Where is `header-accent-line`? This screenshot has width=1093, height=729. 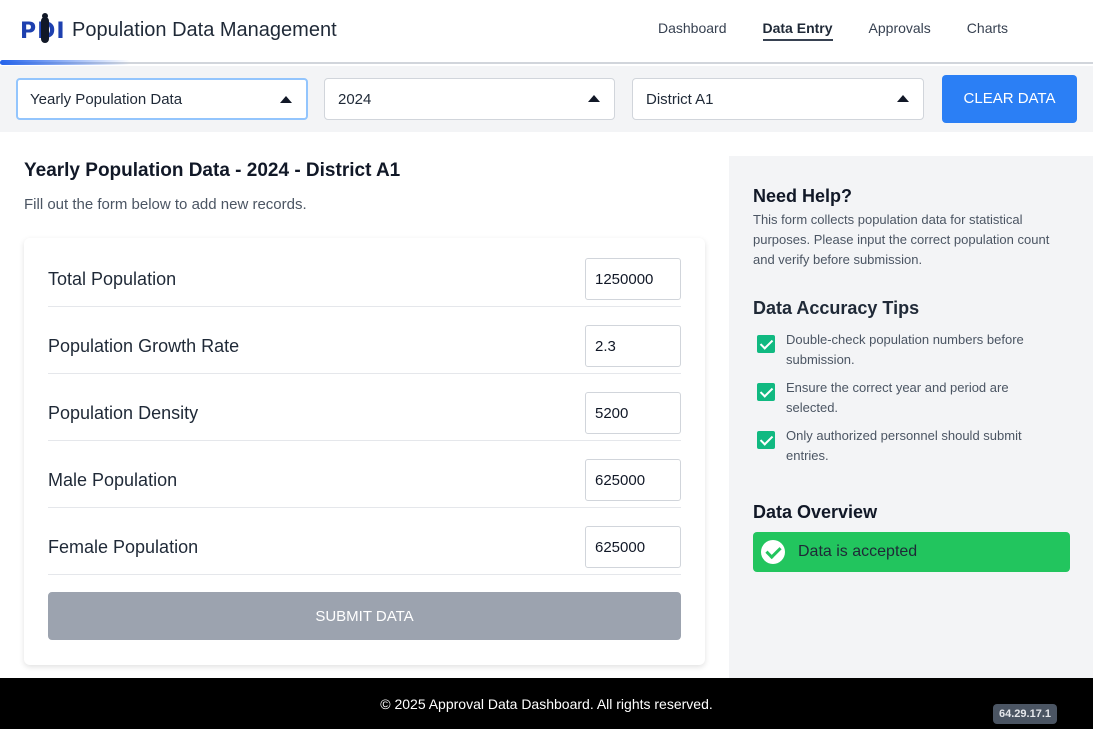
header-accent-line is located at coordinates (65, 62).